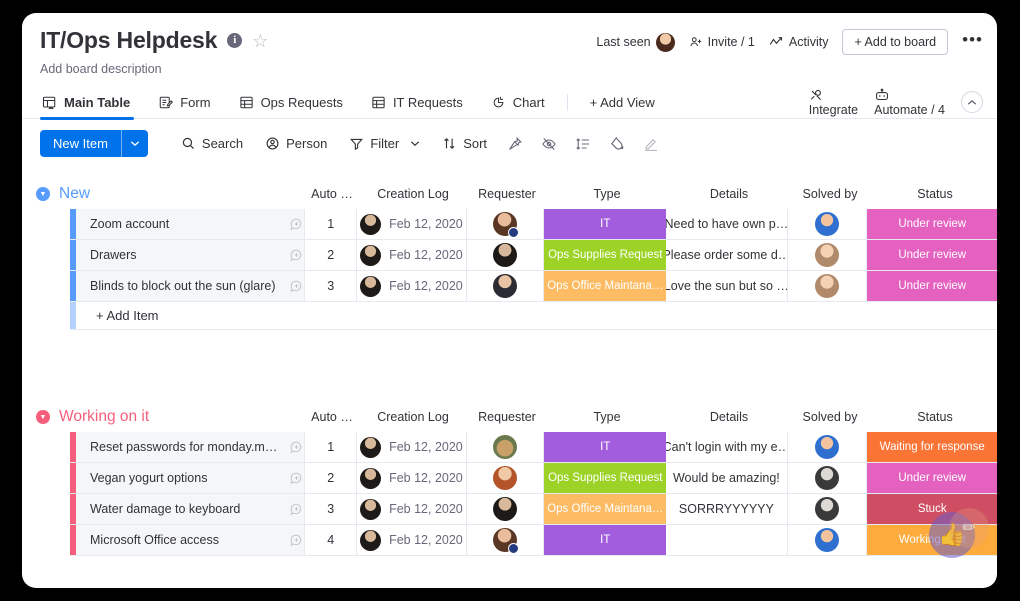 The image size is (1020, 601). What do you see at coordinates (932, 447) in the screenshot?
I see `status-badge: Waiting for response` at bounding box center [932, 447].